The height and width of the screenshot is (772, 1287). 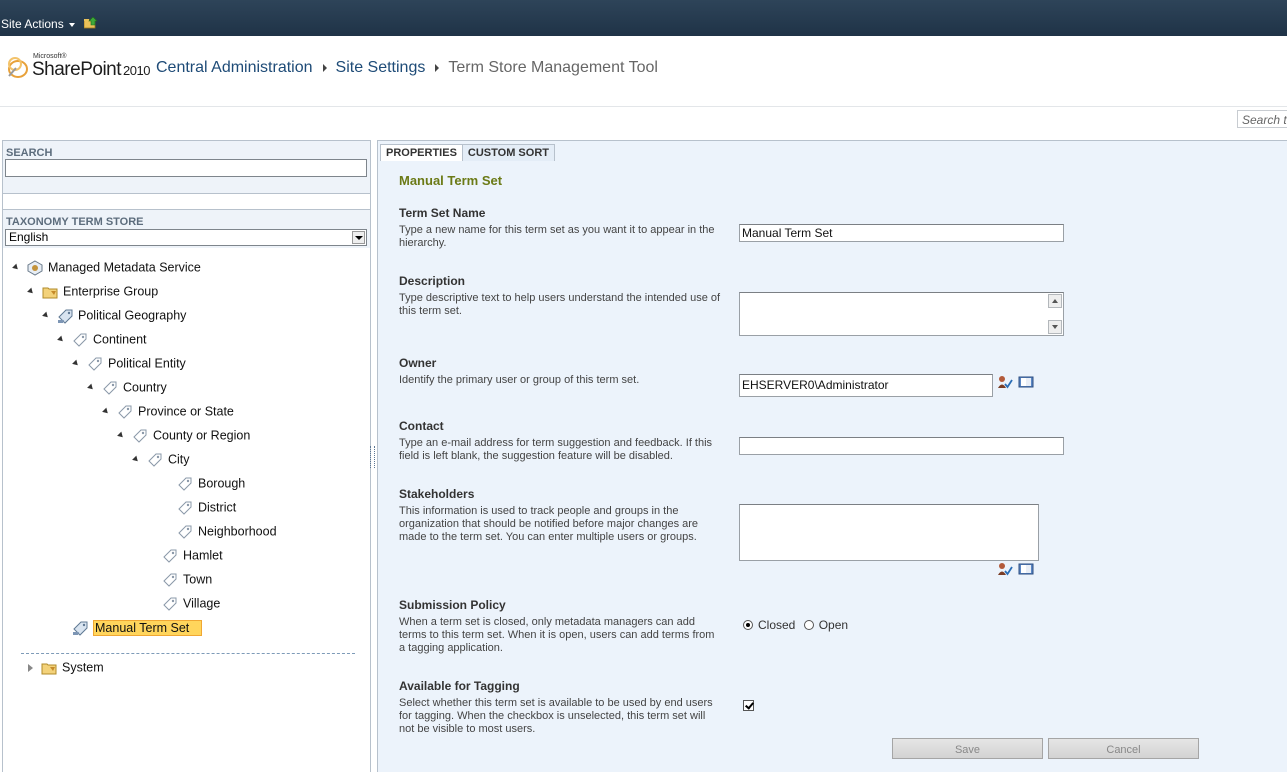 What do you see at coordinates (198, 579) in the screenshot?
I see `tree-node-label: Town` at bounding box center [198, 579].